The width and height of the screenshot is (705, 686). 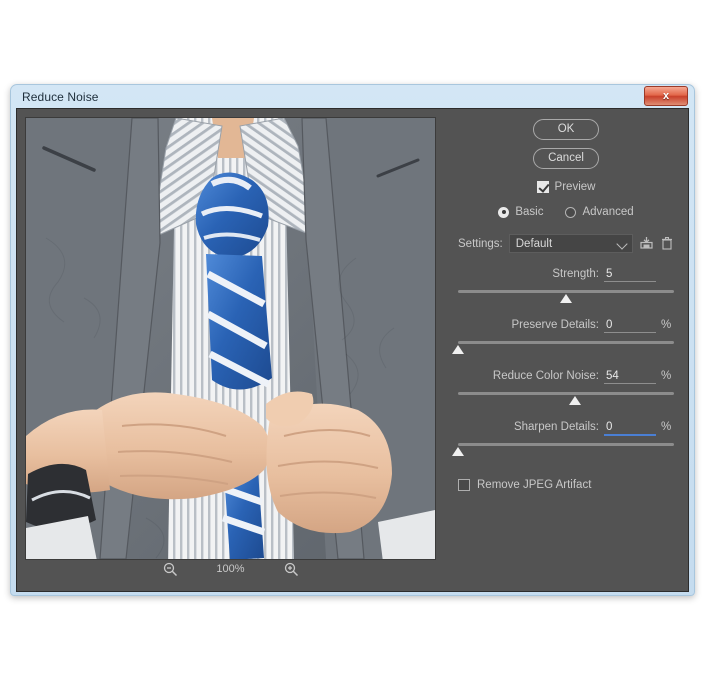 I want to click on radio-basic: Basic, so click(x=520, y=212).